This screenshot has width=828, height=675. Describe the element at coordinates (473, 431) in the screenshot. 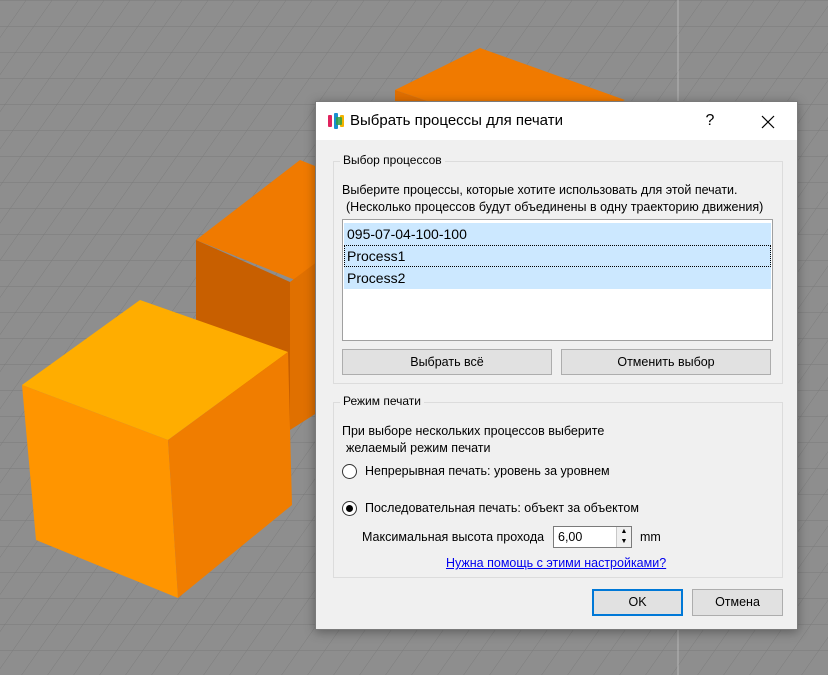

I see `print-mode-description-1: При выборе нескольких процессов выберите` at that location.